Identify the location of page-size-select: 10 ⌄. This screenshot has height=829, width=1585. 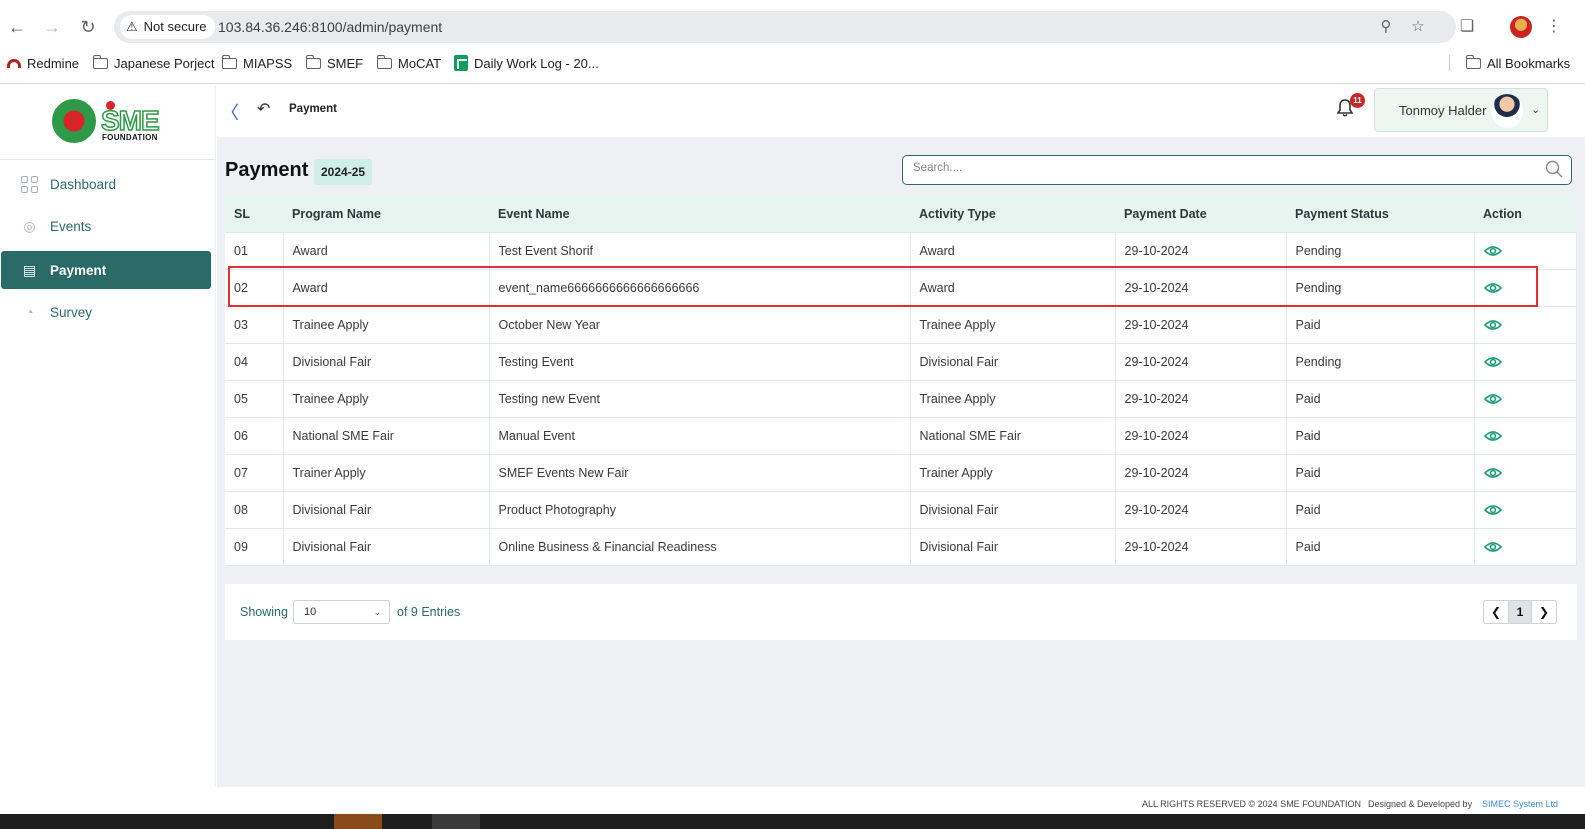
(341, 612).